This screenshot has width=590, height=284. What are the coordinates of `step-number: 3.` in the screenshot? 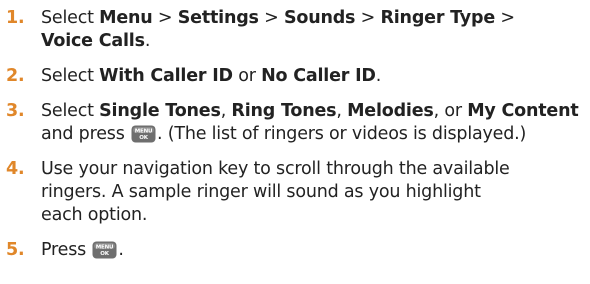 It's located at (15, 111).